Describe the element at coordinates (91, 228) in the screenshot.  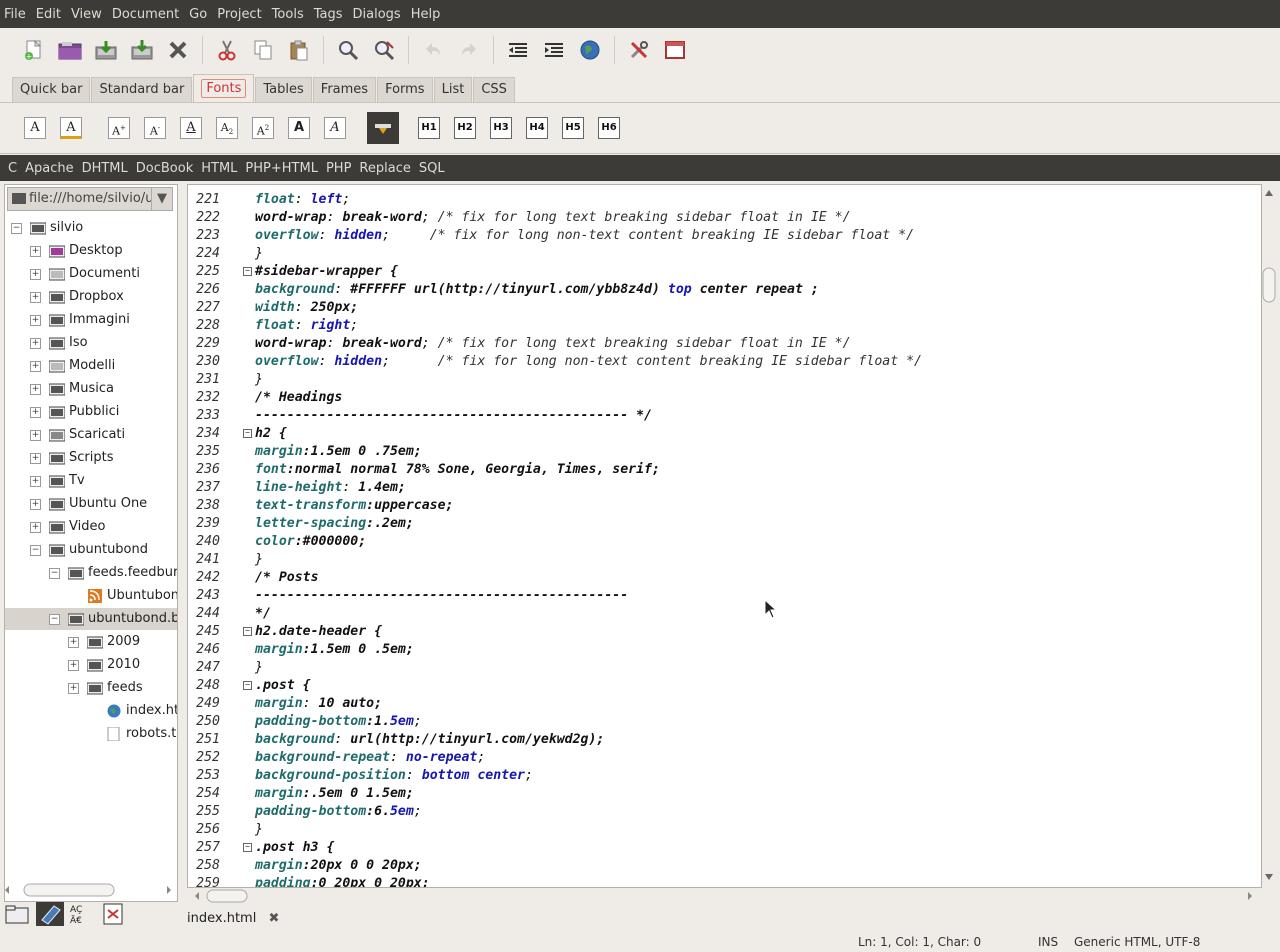
I see `tree-item: − silvio` at that location.